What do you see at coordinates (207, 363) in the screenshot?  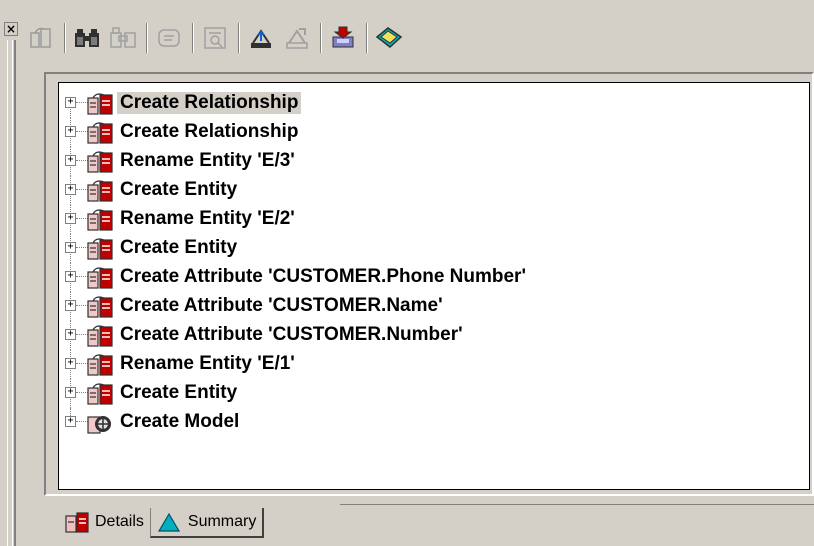 I see `tree-row-label: Rename Entity 'E/1'` at bounding box center [207, 363].